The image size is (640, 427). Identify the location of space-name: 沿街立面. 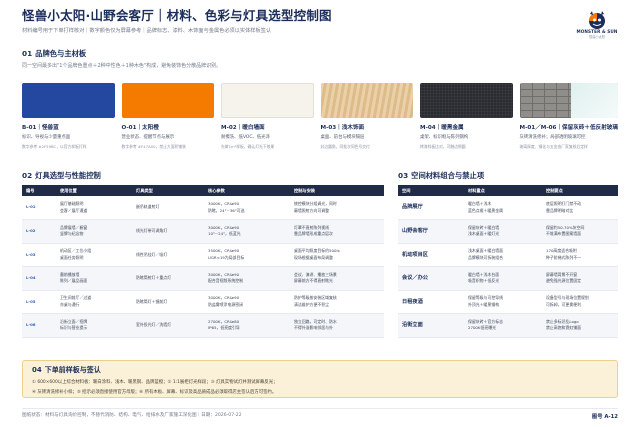
(431, 325).